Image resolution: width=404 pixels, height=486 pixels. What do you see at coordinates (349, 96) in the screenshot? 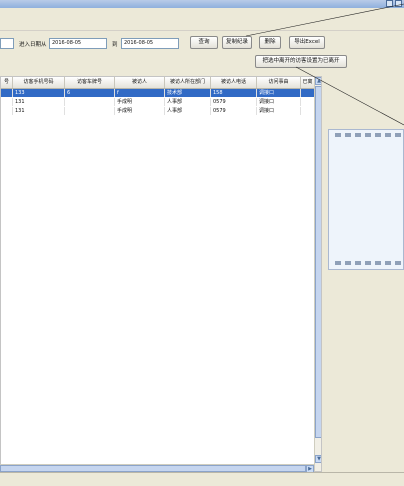
I see `callout-line-bottom` at bounding box center [349, 96].